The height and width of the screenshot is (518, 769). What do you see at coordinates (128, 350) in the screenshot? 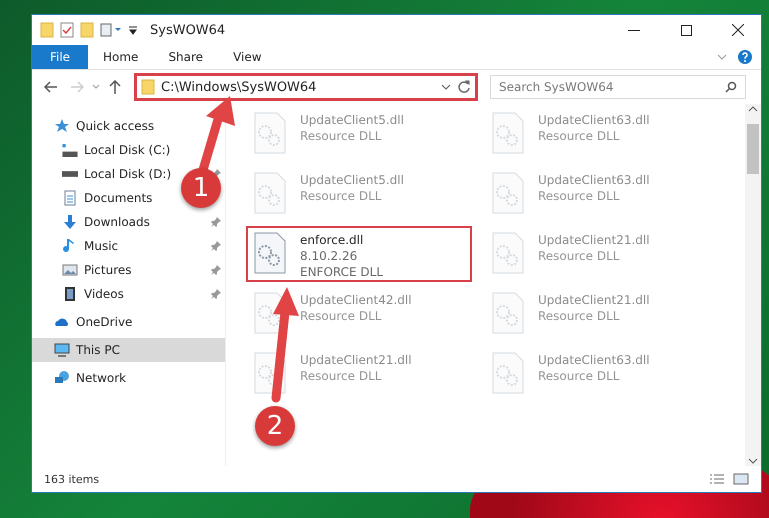
I see `sidebar-item: This PC` at bounding box center [128, 350].